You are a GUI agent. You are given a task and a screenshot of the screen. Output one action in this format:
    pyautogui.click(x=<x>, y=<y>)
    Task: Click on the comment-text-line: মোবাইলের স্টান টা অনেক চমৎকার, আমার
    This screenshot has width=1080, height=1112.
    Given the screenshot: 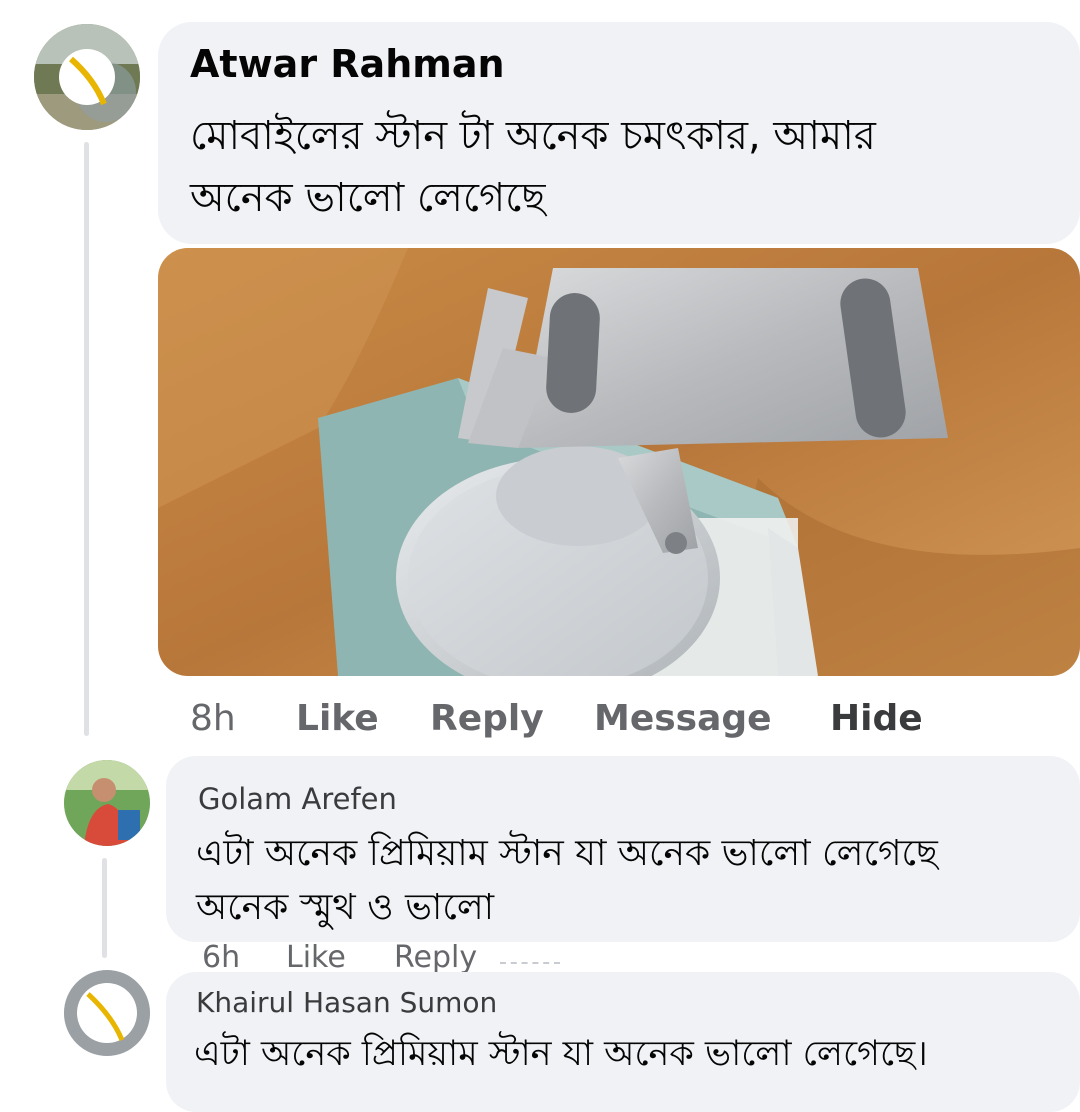 What is the action you would take?
    pyautogui.click(x=533, y=136)
    